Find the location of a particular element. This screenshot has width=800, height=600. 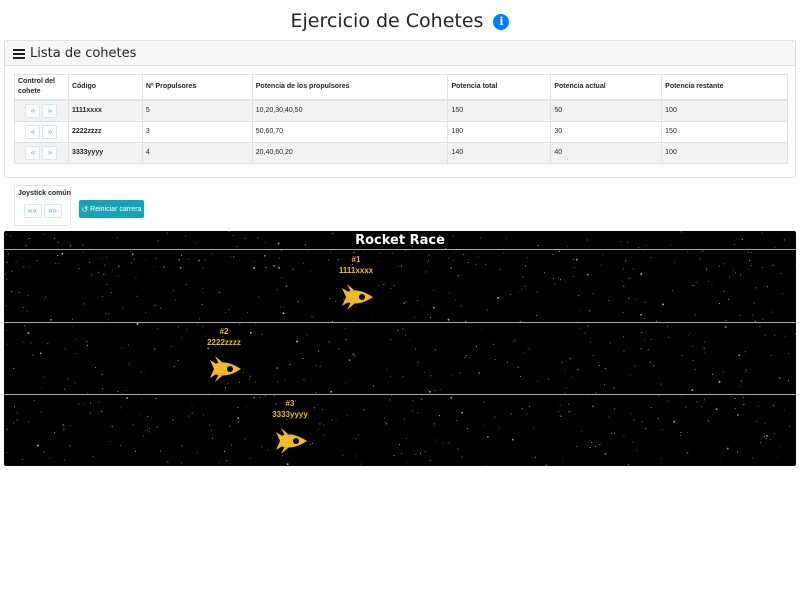

accelerate-all-button: »» is located at coordinates (52, 211).